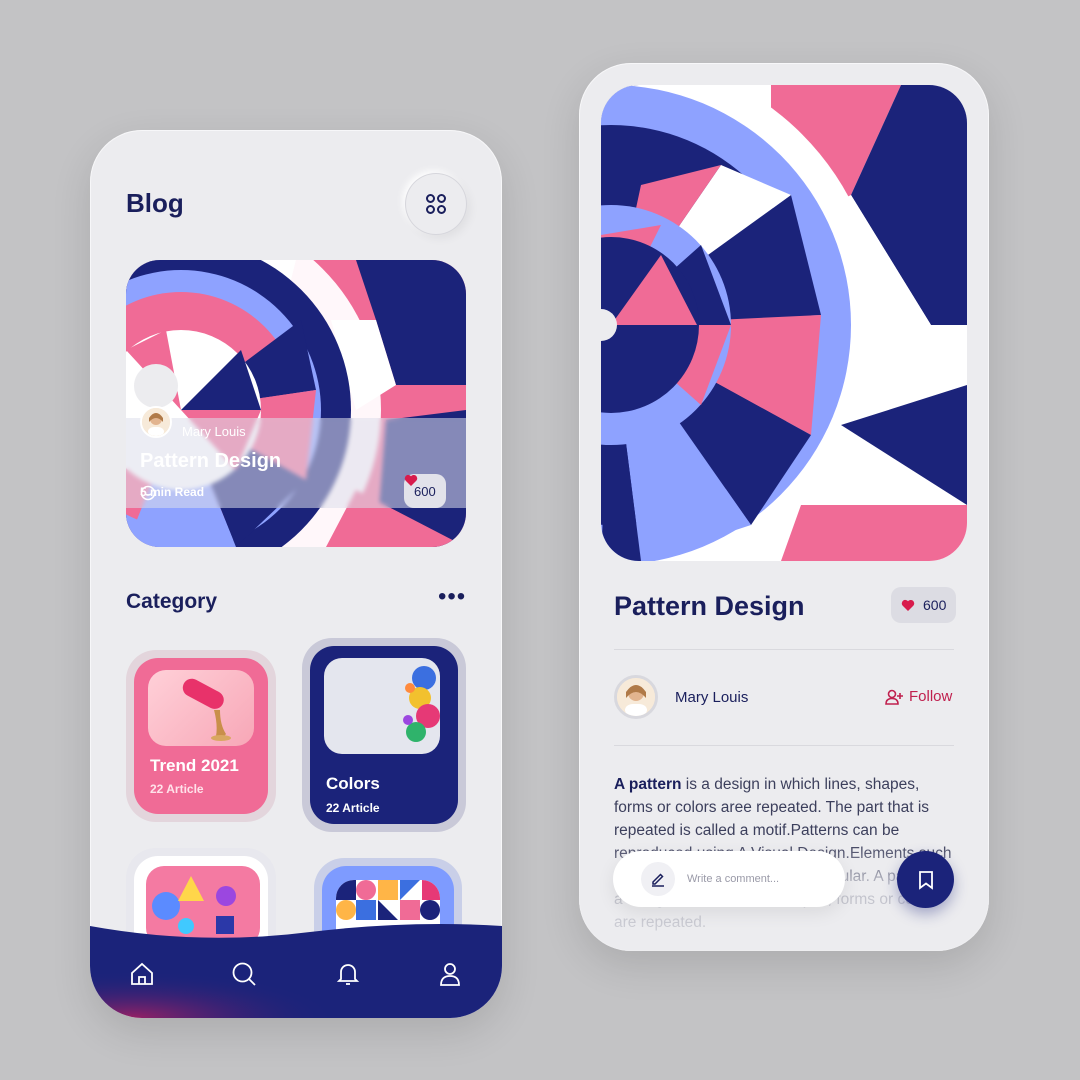  I want to click on page-title: Blog, so click(155, 203).